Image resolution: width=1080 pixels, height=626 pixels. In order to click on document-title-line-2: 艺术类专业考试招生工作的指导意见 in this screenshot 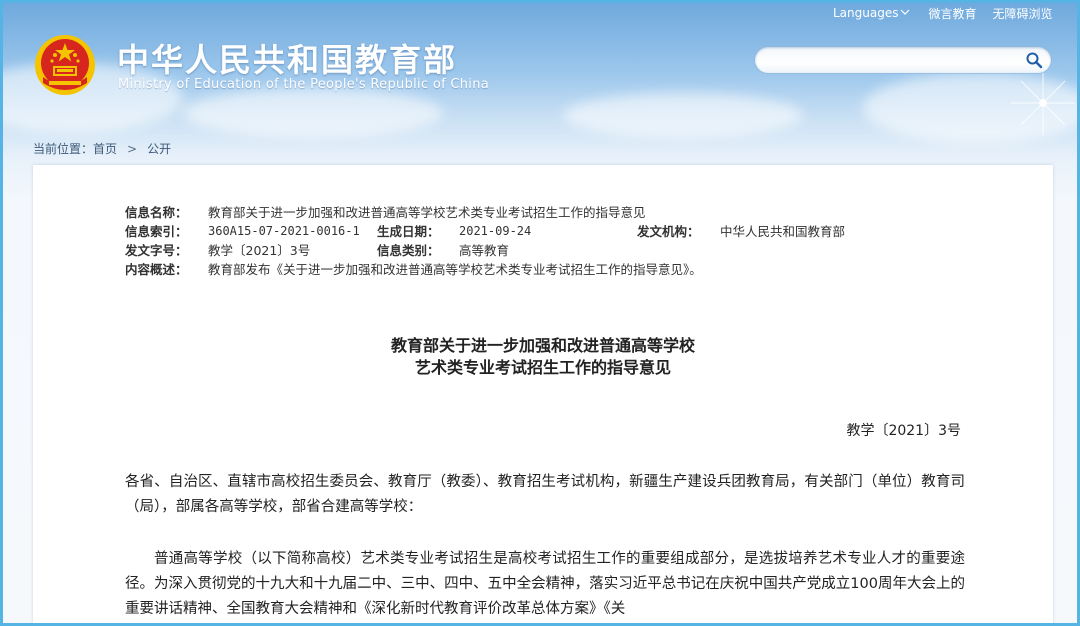, I will do `click(542, 367)`.